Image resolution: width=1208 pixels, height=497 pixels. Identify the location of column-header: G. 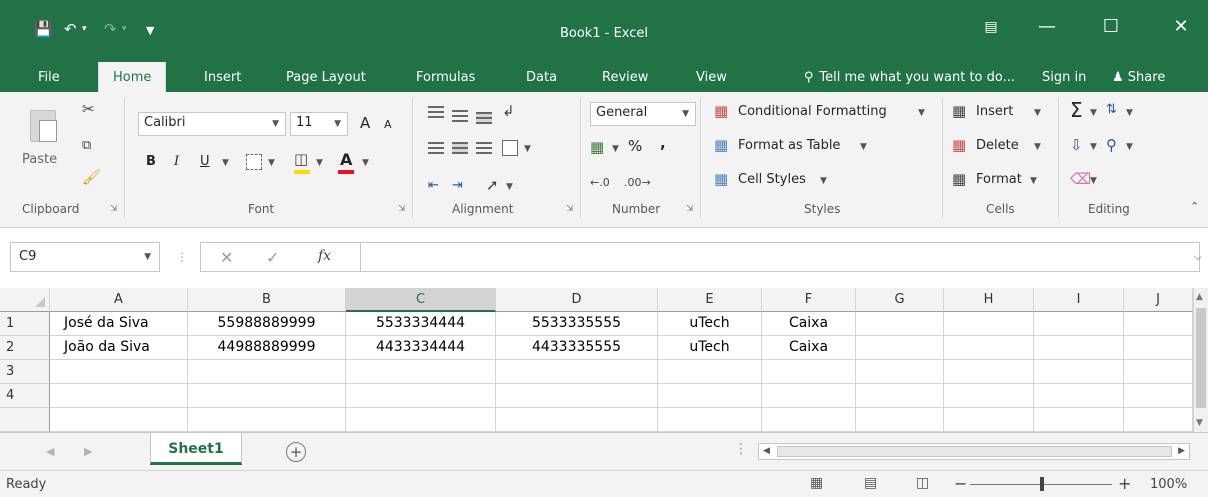
(900, 300).